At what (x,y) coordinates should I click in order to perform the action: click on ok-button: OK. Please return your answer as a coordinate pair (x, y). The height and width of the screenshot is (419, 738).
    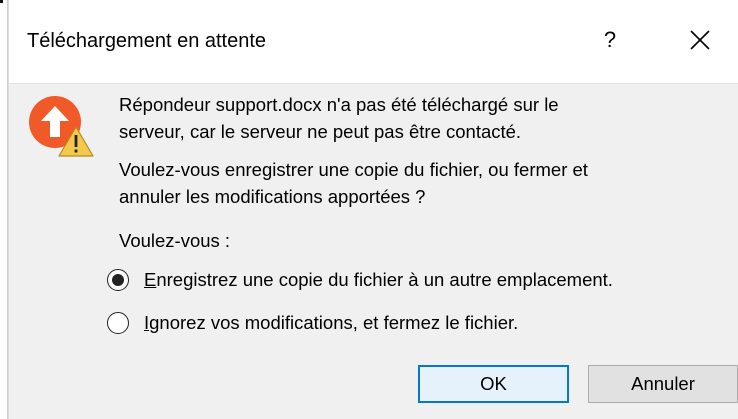
    Looking at the image, I should click on (493, 384).